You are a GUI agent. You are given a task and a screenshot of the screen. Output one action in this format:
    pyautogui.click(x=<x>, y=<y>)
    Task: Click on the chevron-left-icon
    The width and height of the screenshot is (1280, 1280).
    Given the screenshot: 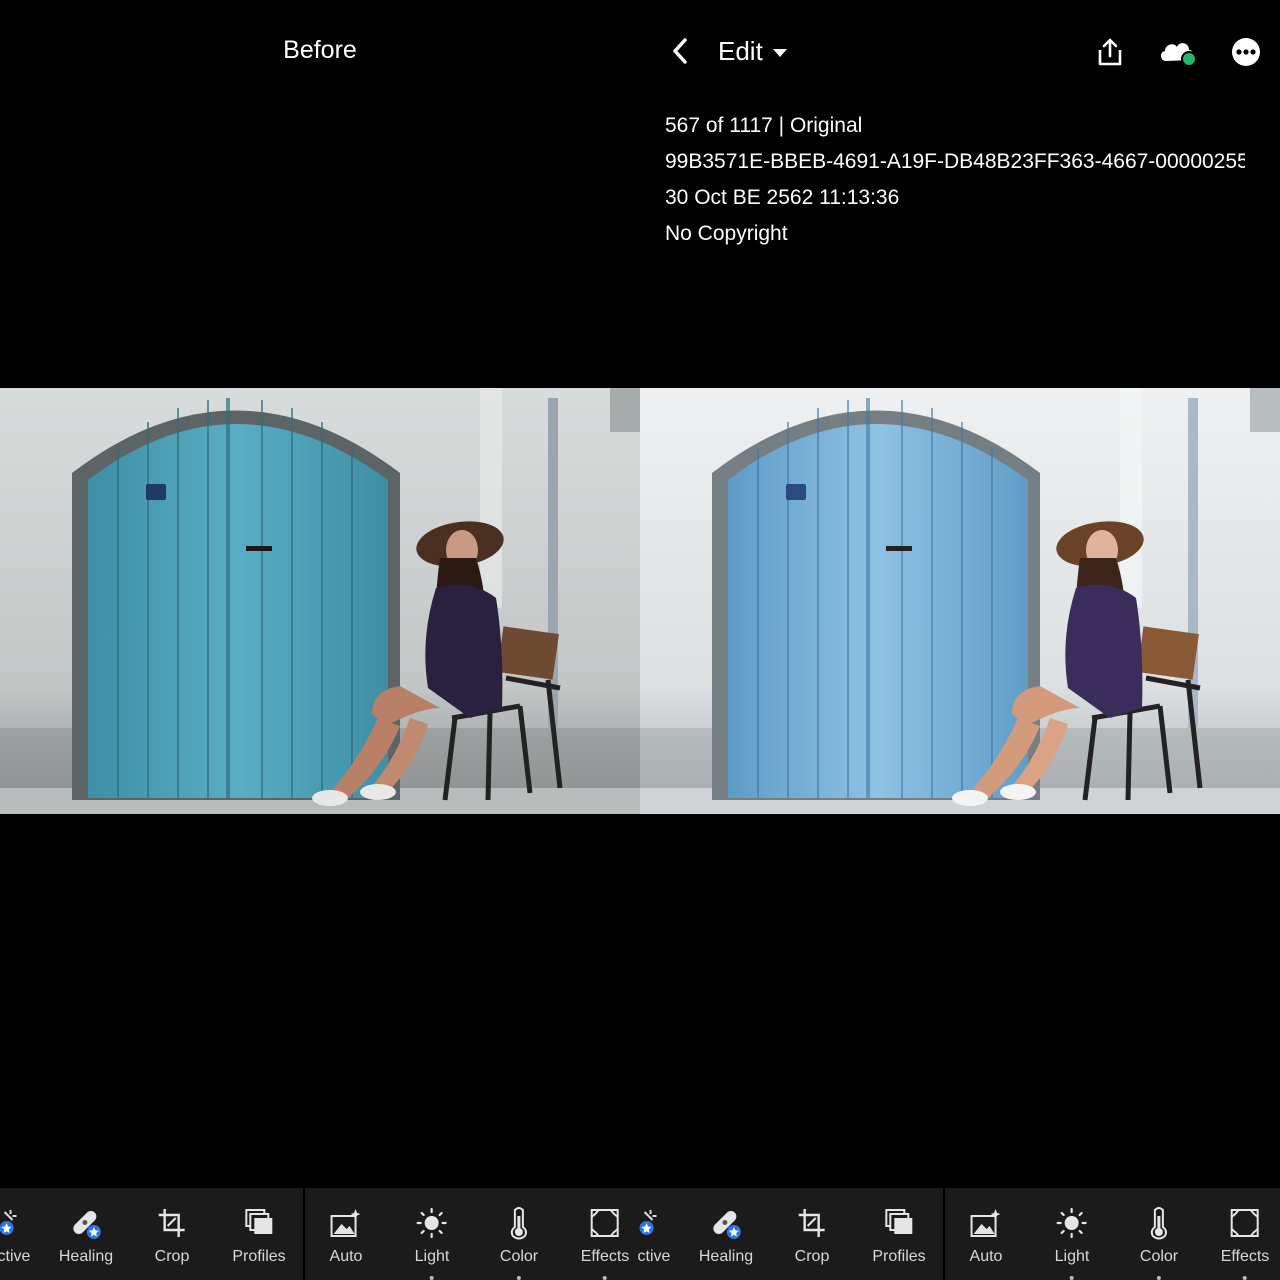 What is the action you would take?
    pyautogui.click(x=680, y=51)
    